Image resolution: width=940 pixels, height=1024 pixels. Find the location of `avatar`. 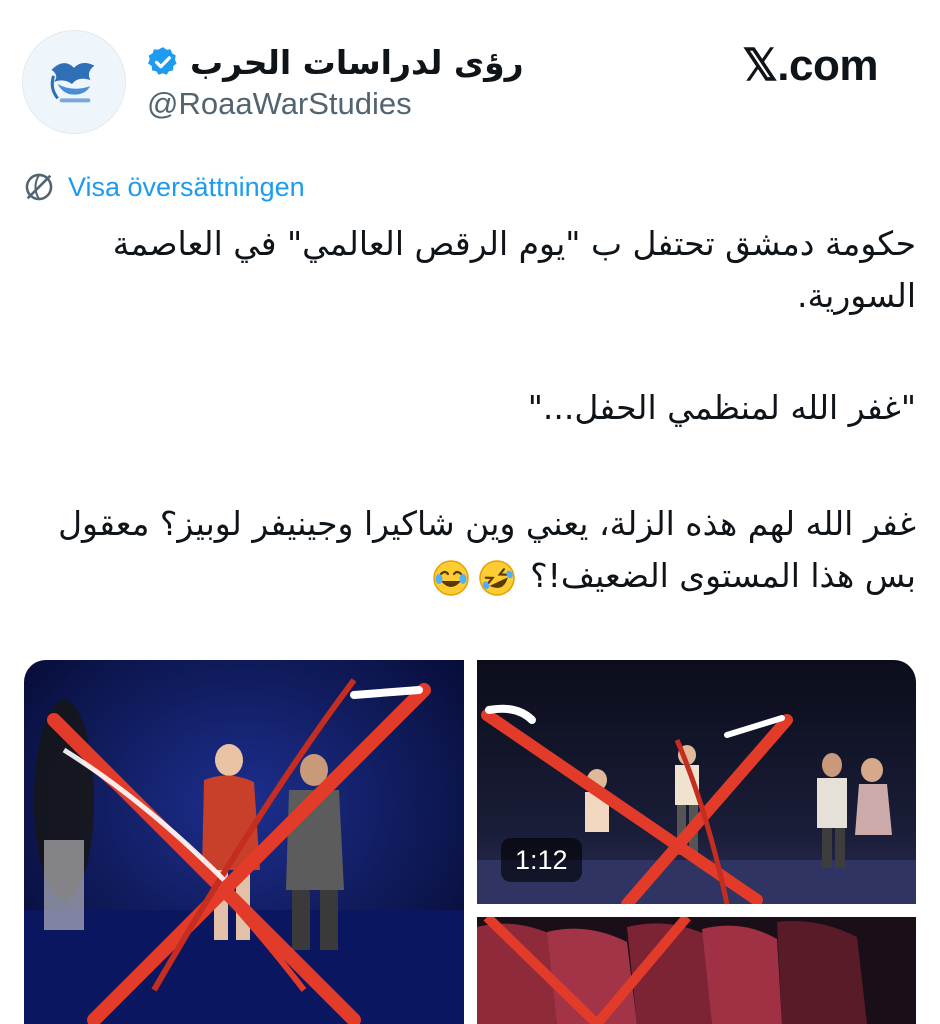

avatar is located at coordinates (74, 82).